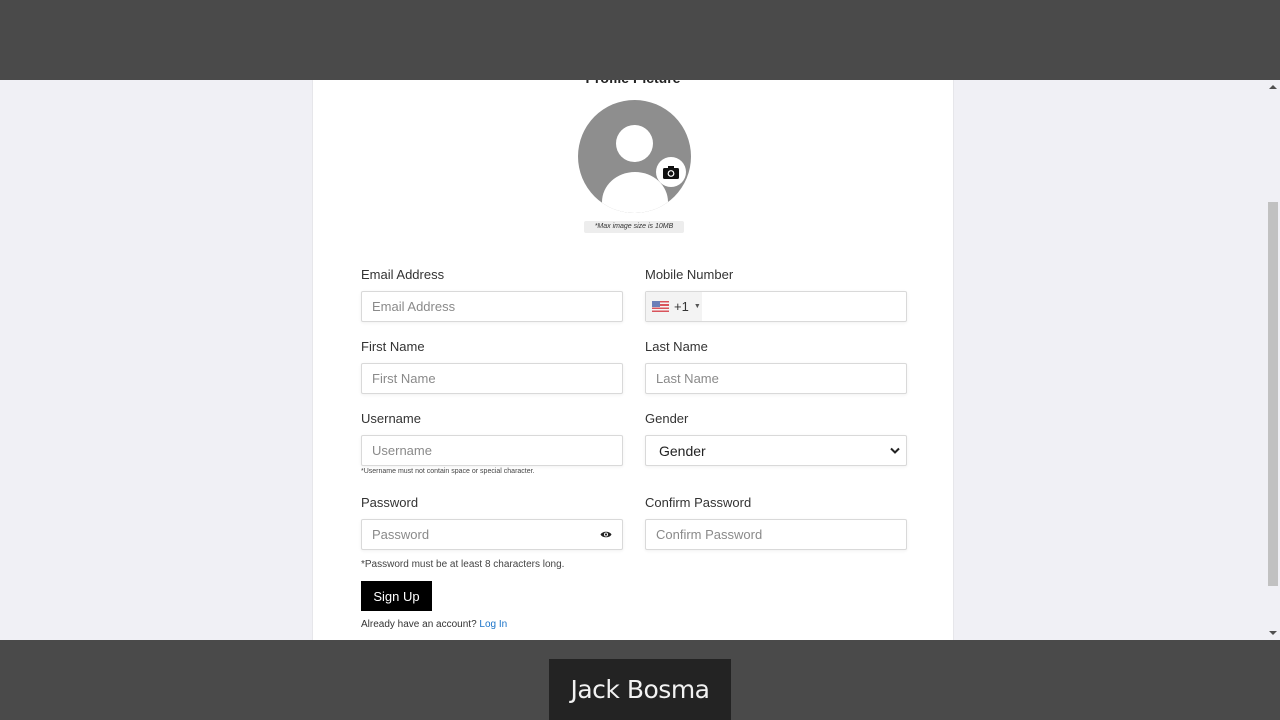  I want to click on password-input, so click(492, 534).